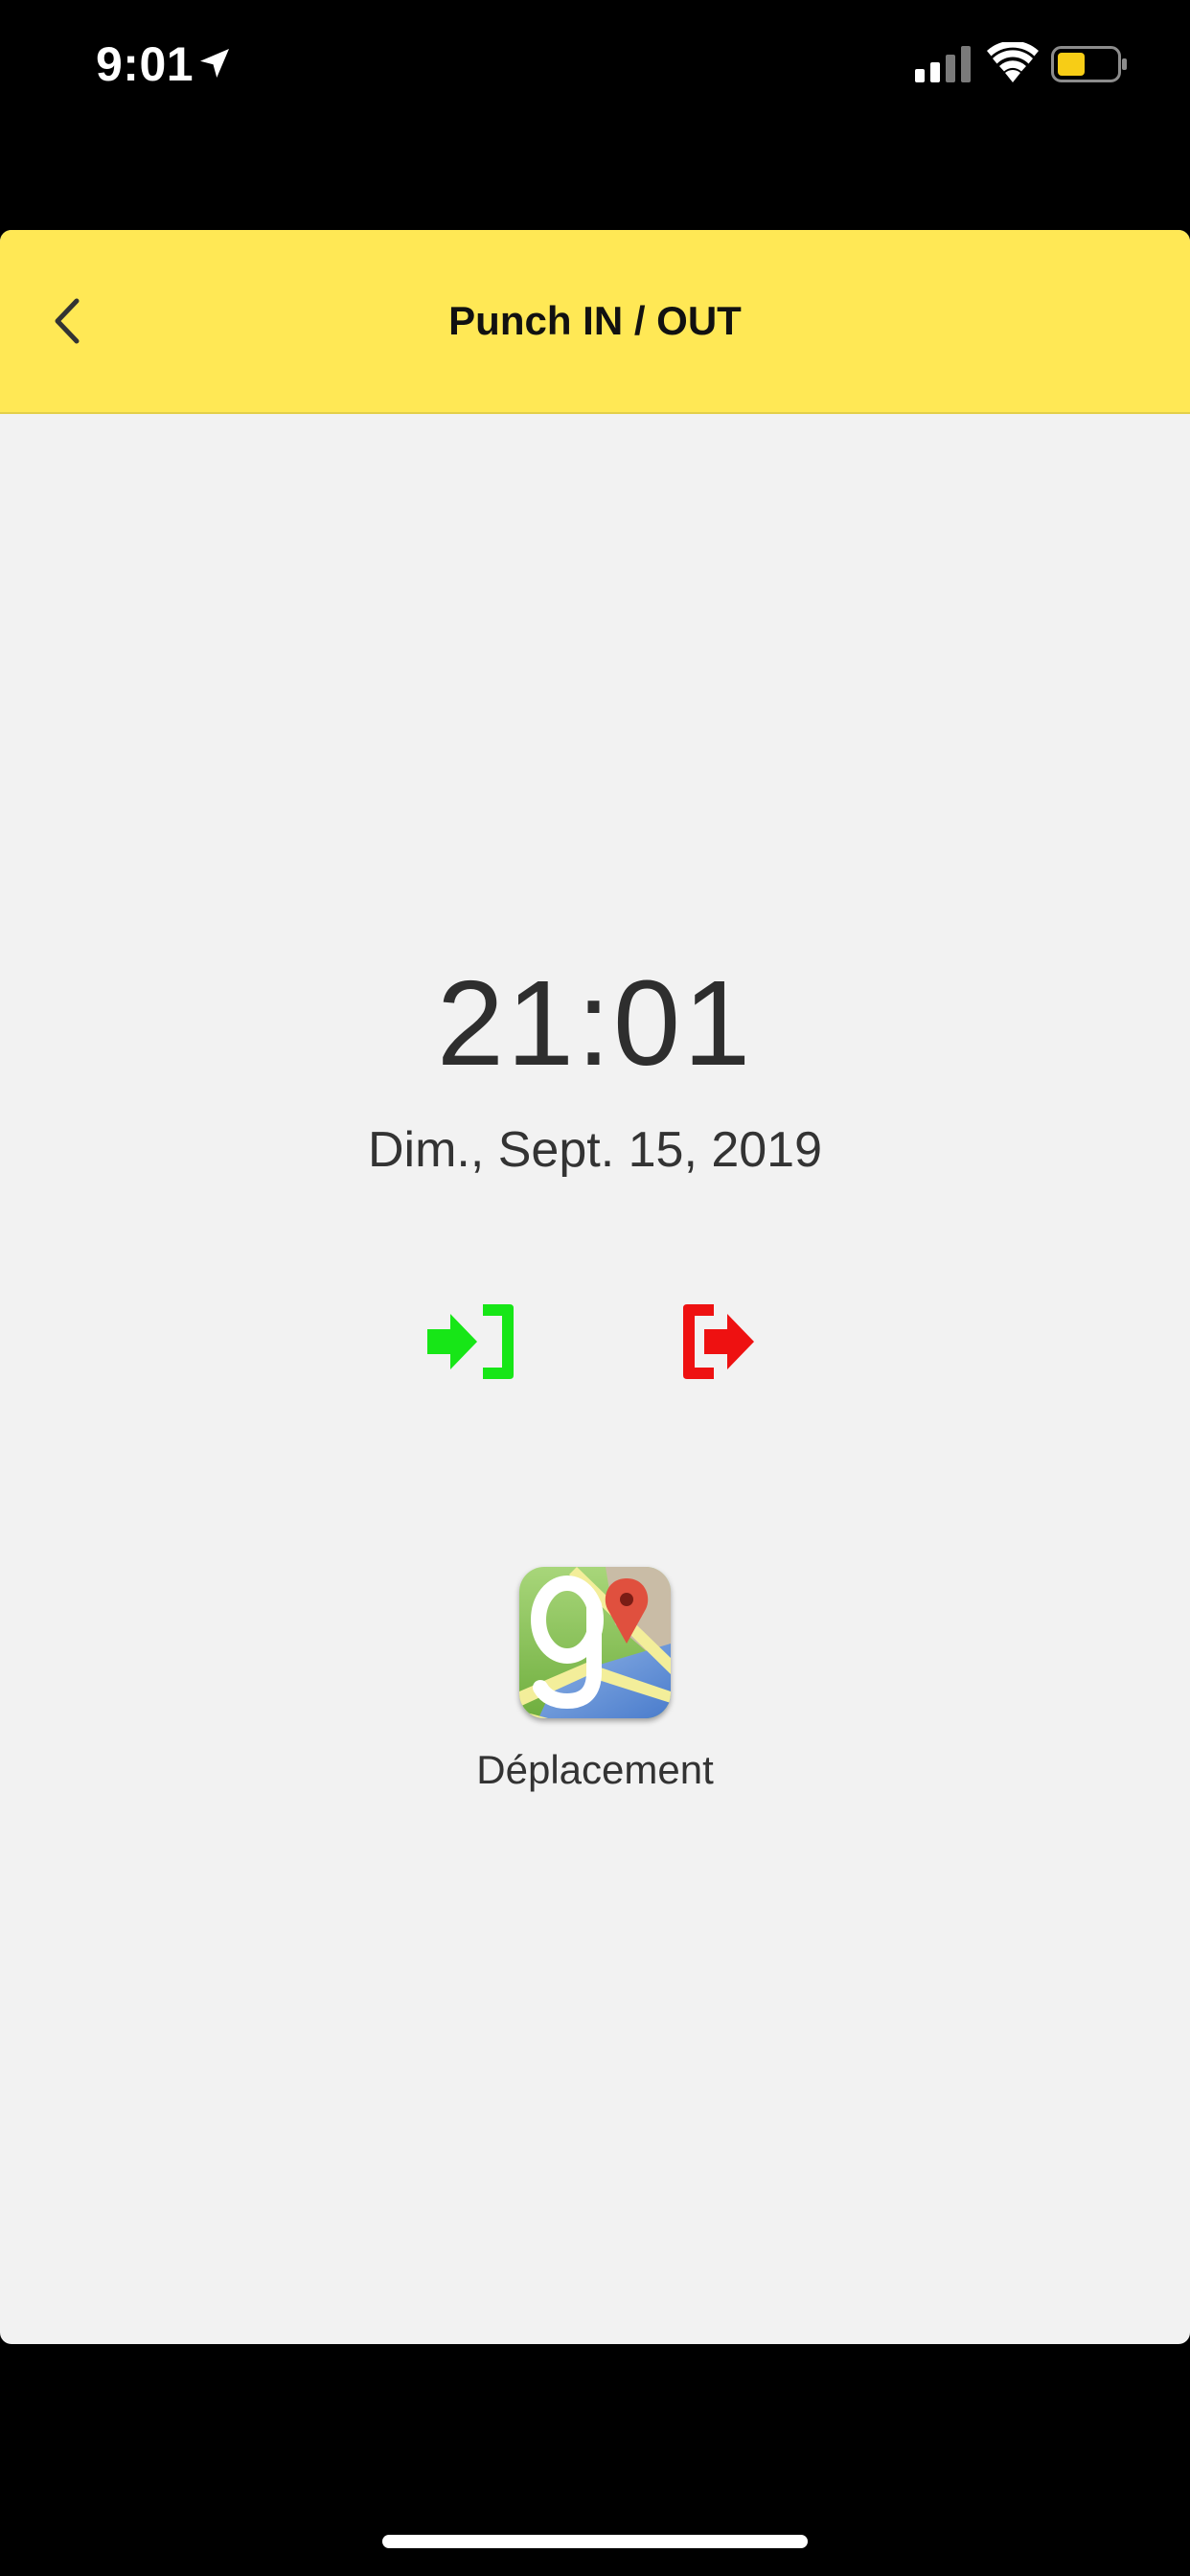  What do you see at coordinates (1089, 64) in the screenshot?
I see `battery-icon` at bounding box center [1089, 64].